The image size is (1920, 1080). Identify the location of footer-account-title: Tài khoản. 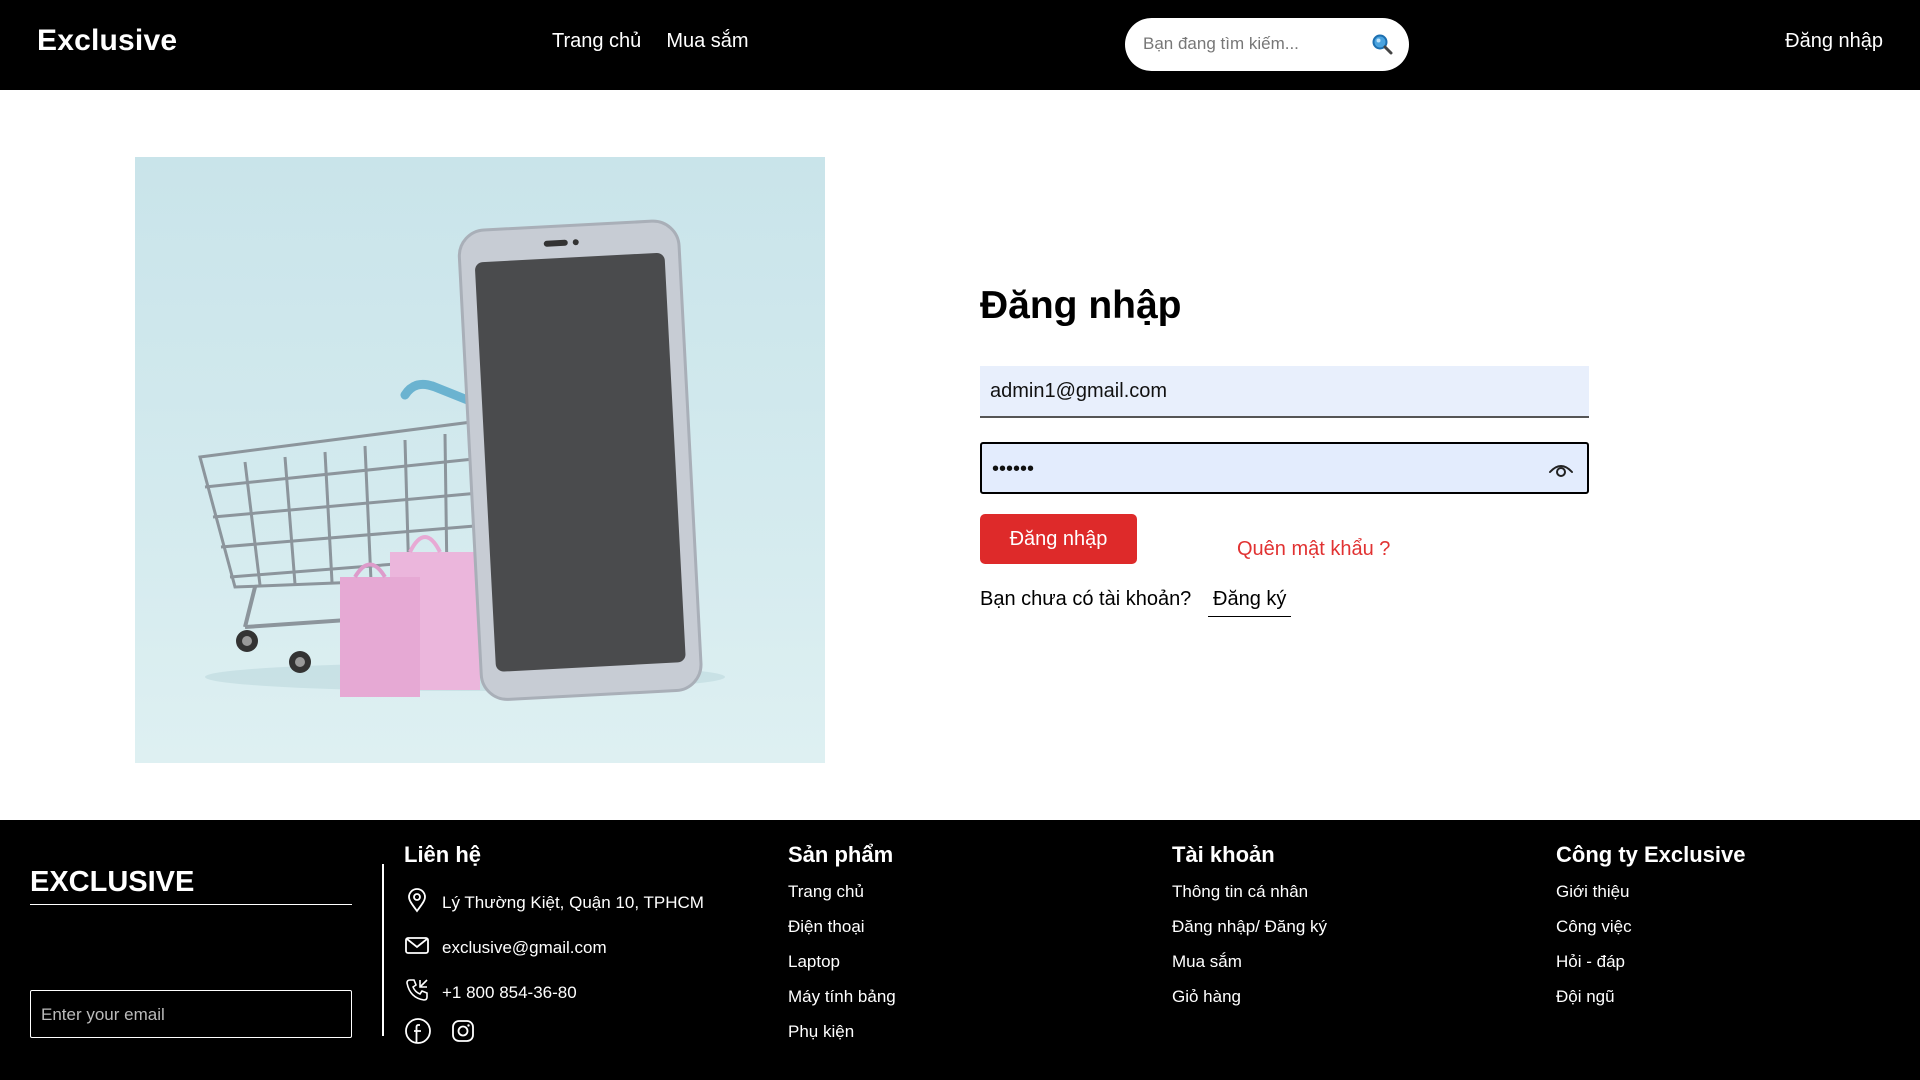
(1223, 854).